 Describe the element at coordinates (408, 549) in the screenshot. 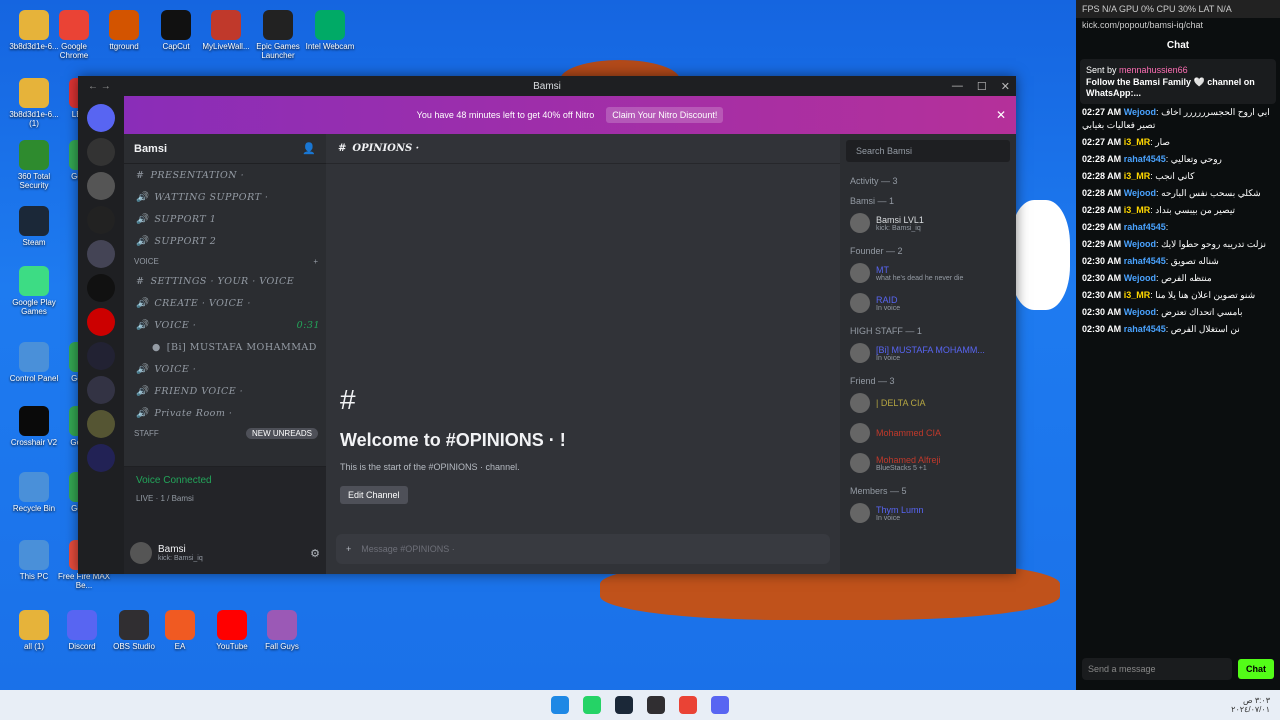

I see `message-input: Message #OPINIONS ·` at that location.